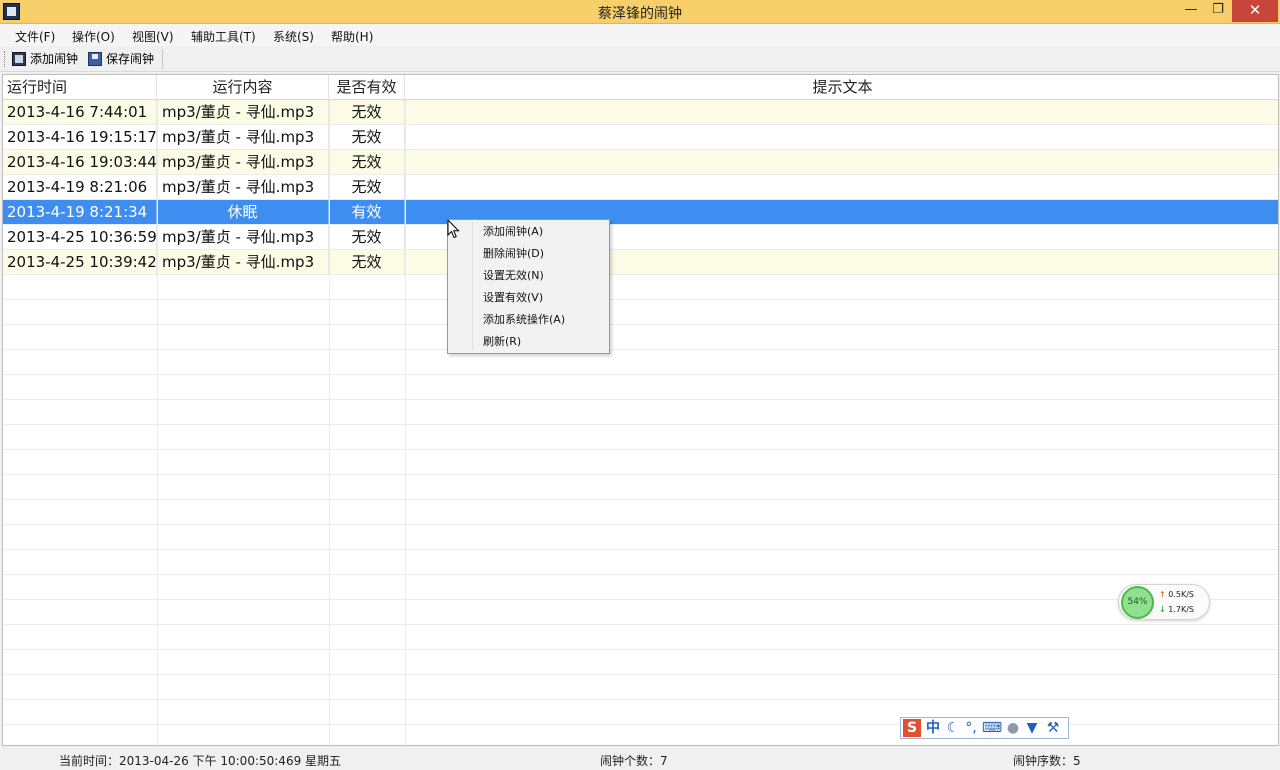  I want to click on shirt-icon: ▼, so click(1032, 728).